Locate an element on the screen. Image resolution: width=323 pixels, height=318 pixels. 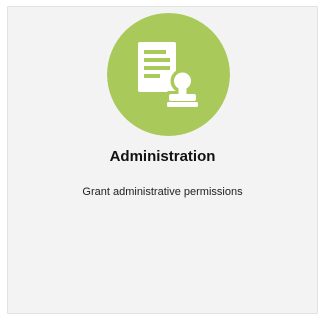
card-description: Grant administrative permissions is located at coordinates (162, 192).